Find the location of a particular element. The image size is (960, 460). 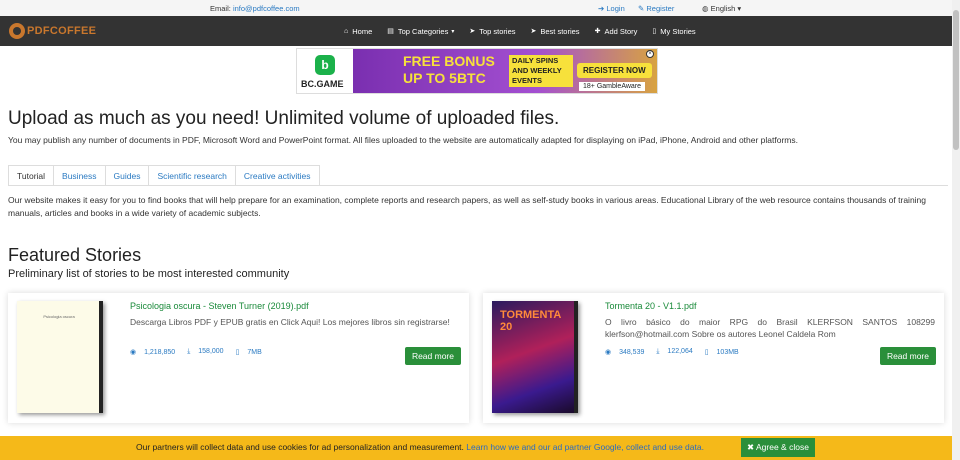

language-dropdown: ◍ English ▾ is located at coordinates (721, 8).